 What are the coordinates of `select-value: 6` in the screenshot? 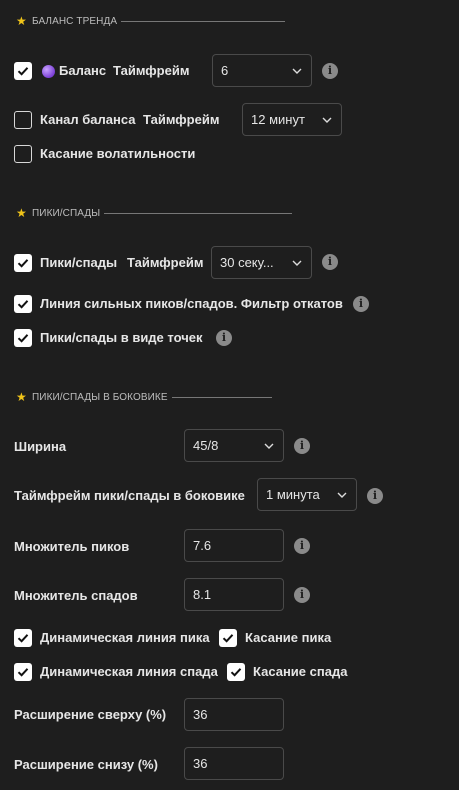 It's located at (225, 70).